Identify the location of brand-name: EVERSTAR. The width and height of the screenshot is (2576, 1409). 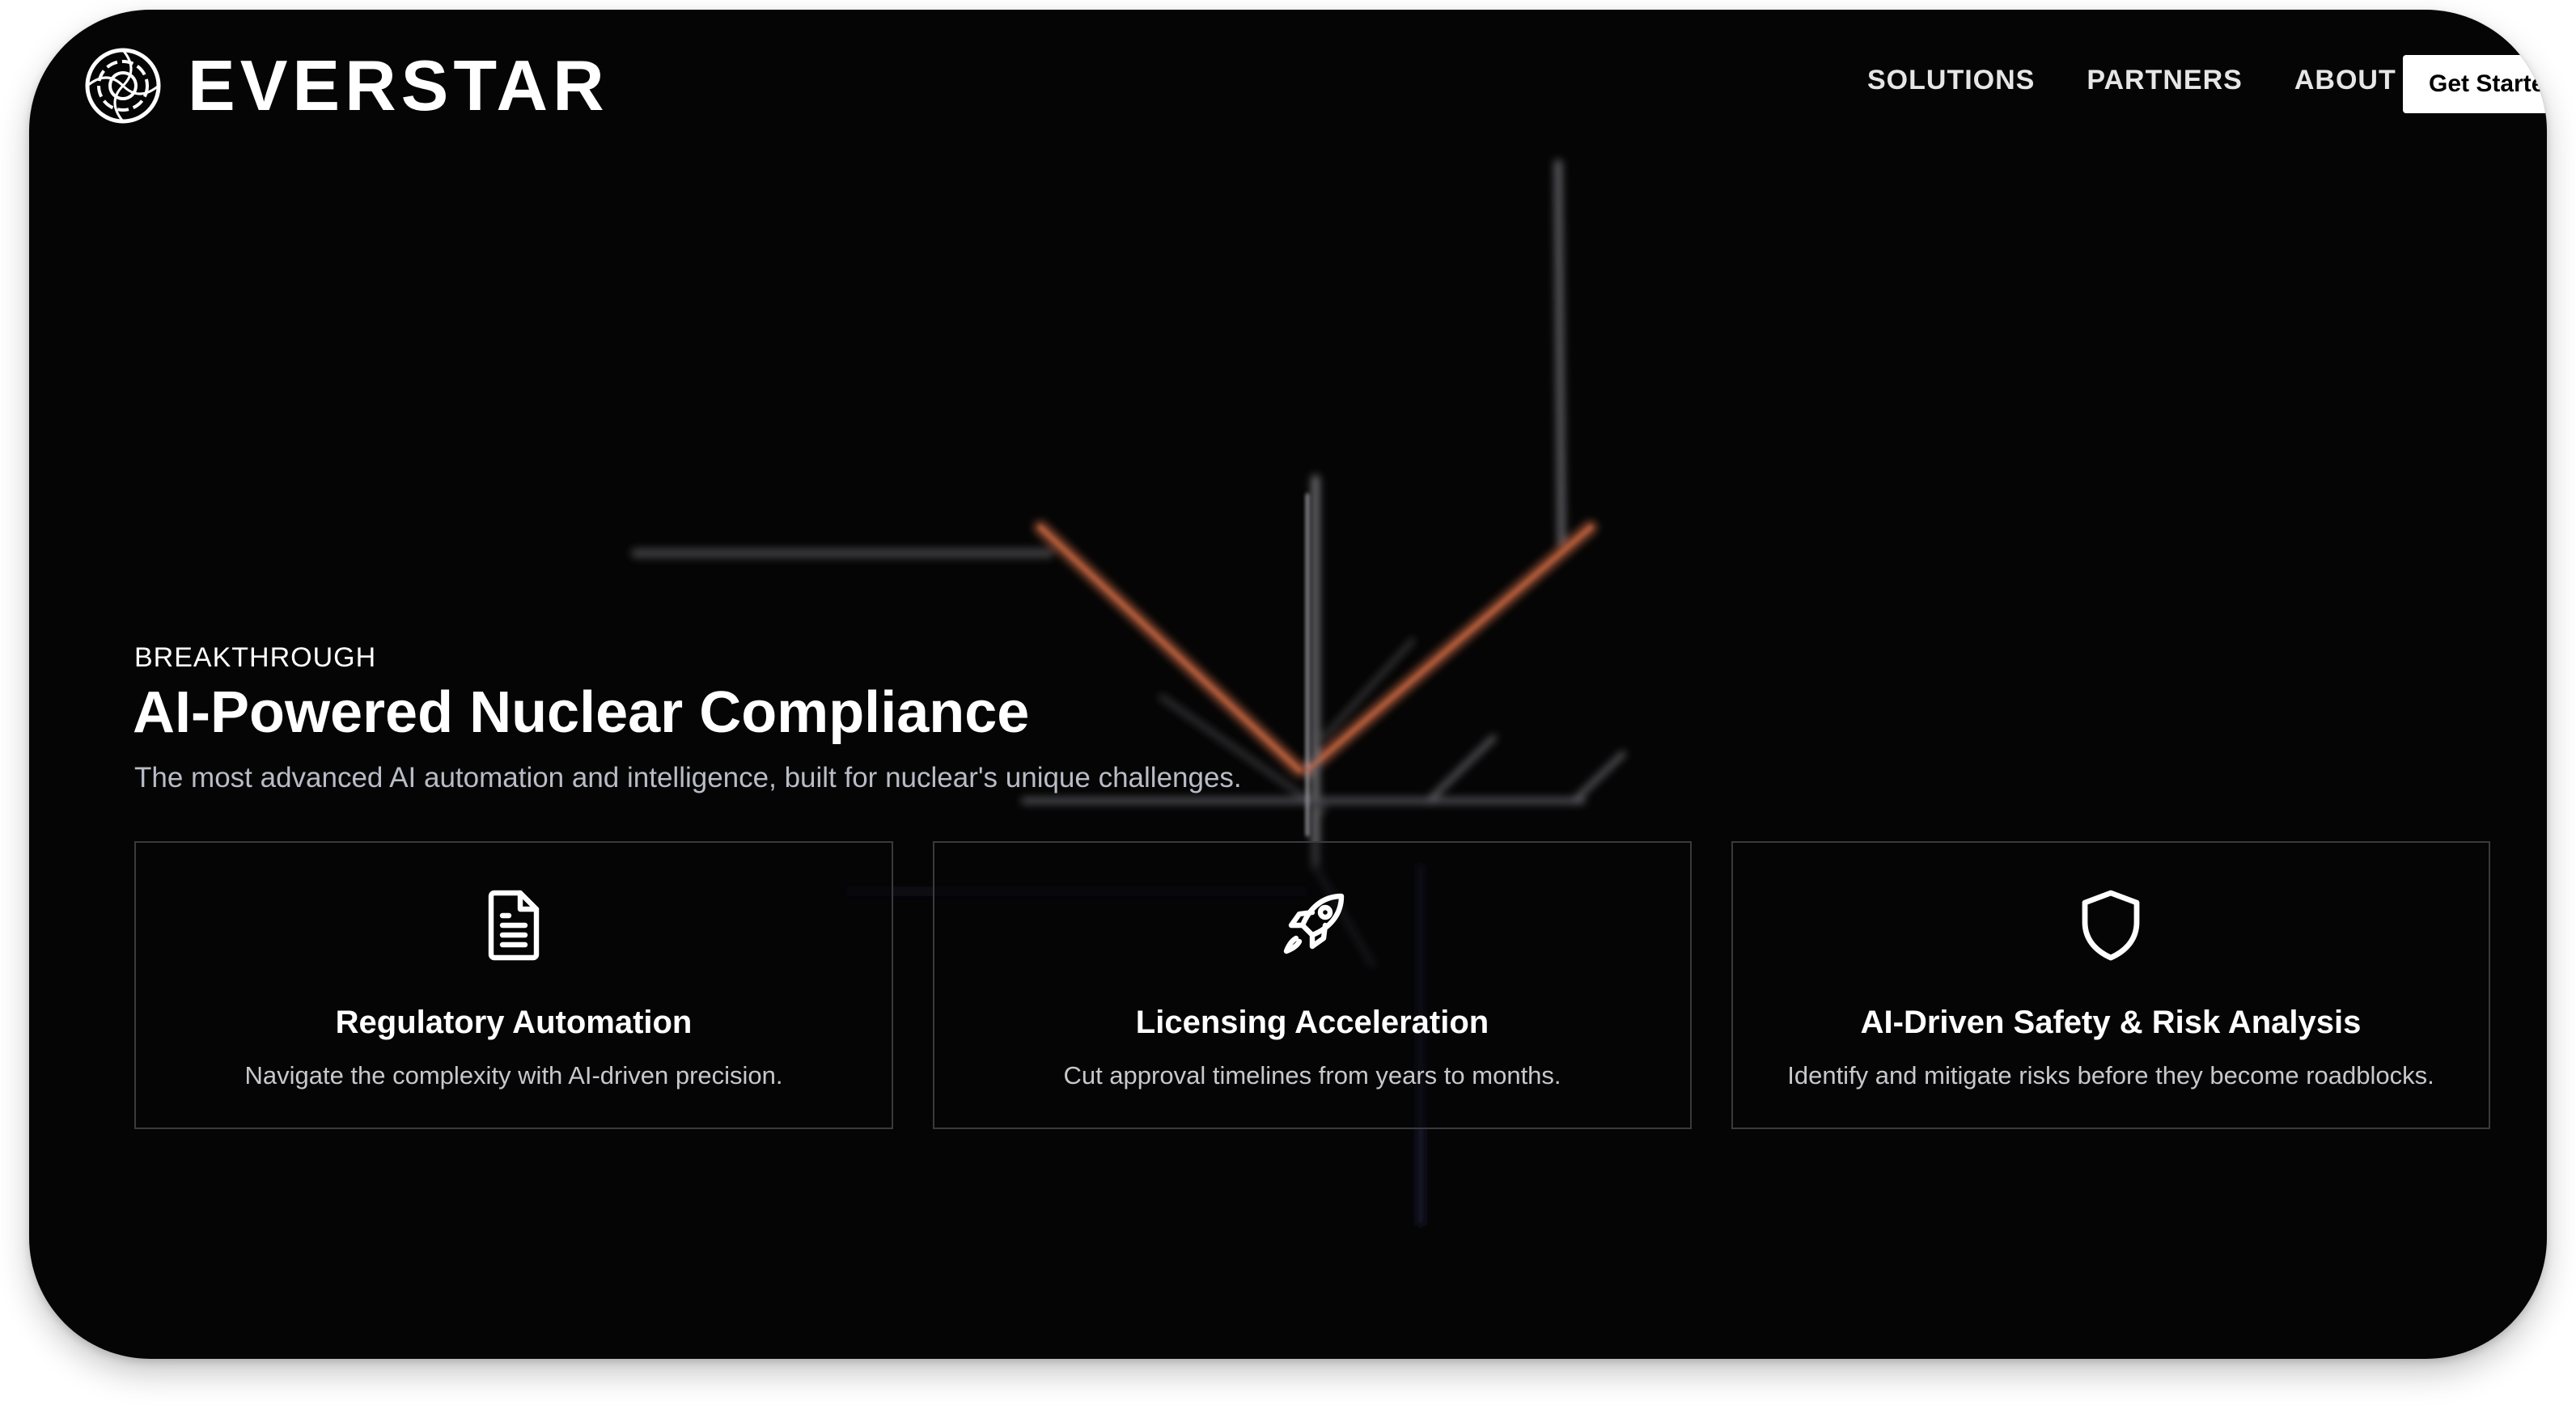
(398, 85).